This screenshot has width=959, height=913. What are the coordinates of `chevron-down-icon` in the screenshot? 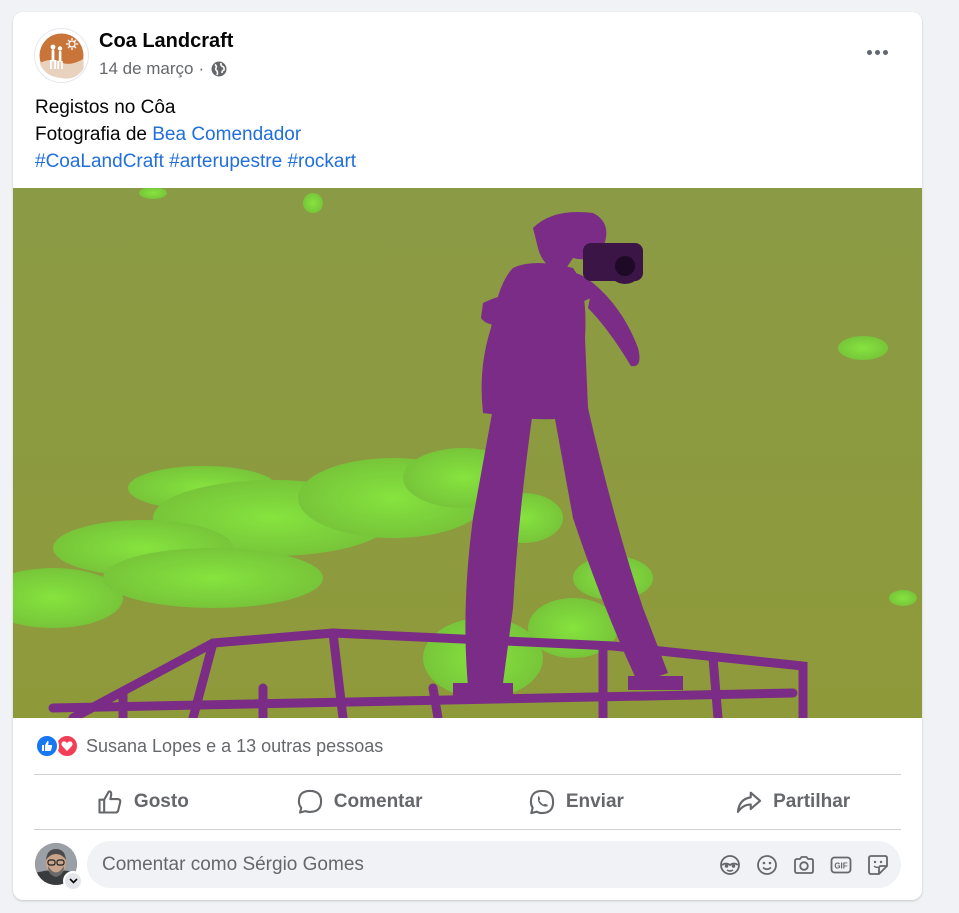 It's located at (73, 881).